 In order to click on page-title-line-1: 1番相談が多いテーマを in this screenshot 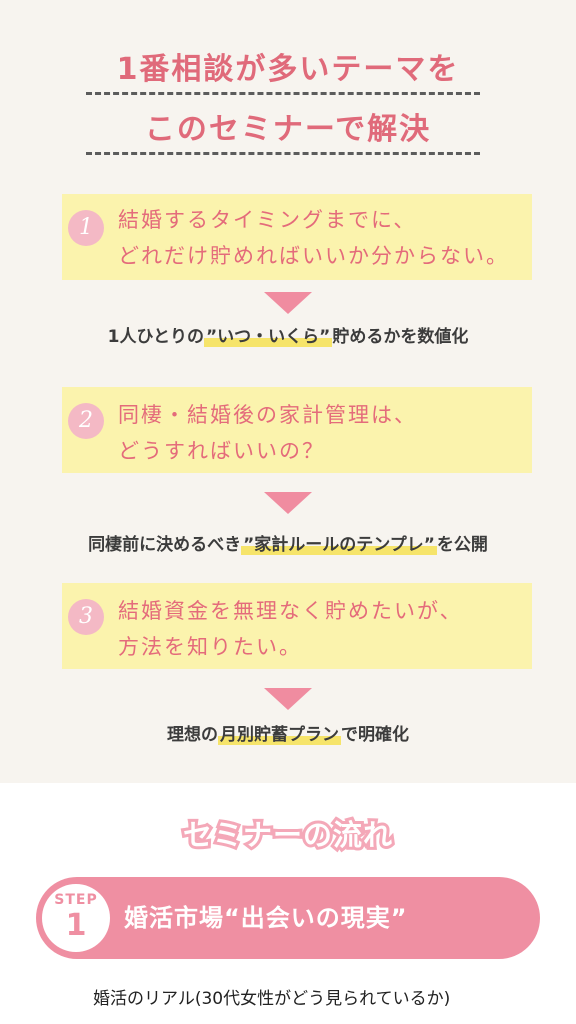, I will do `click(288, 69)`.